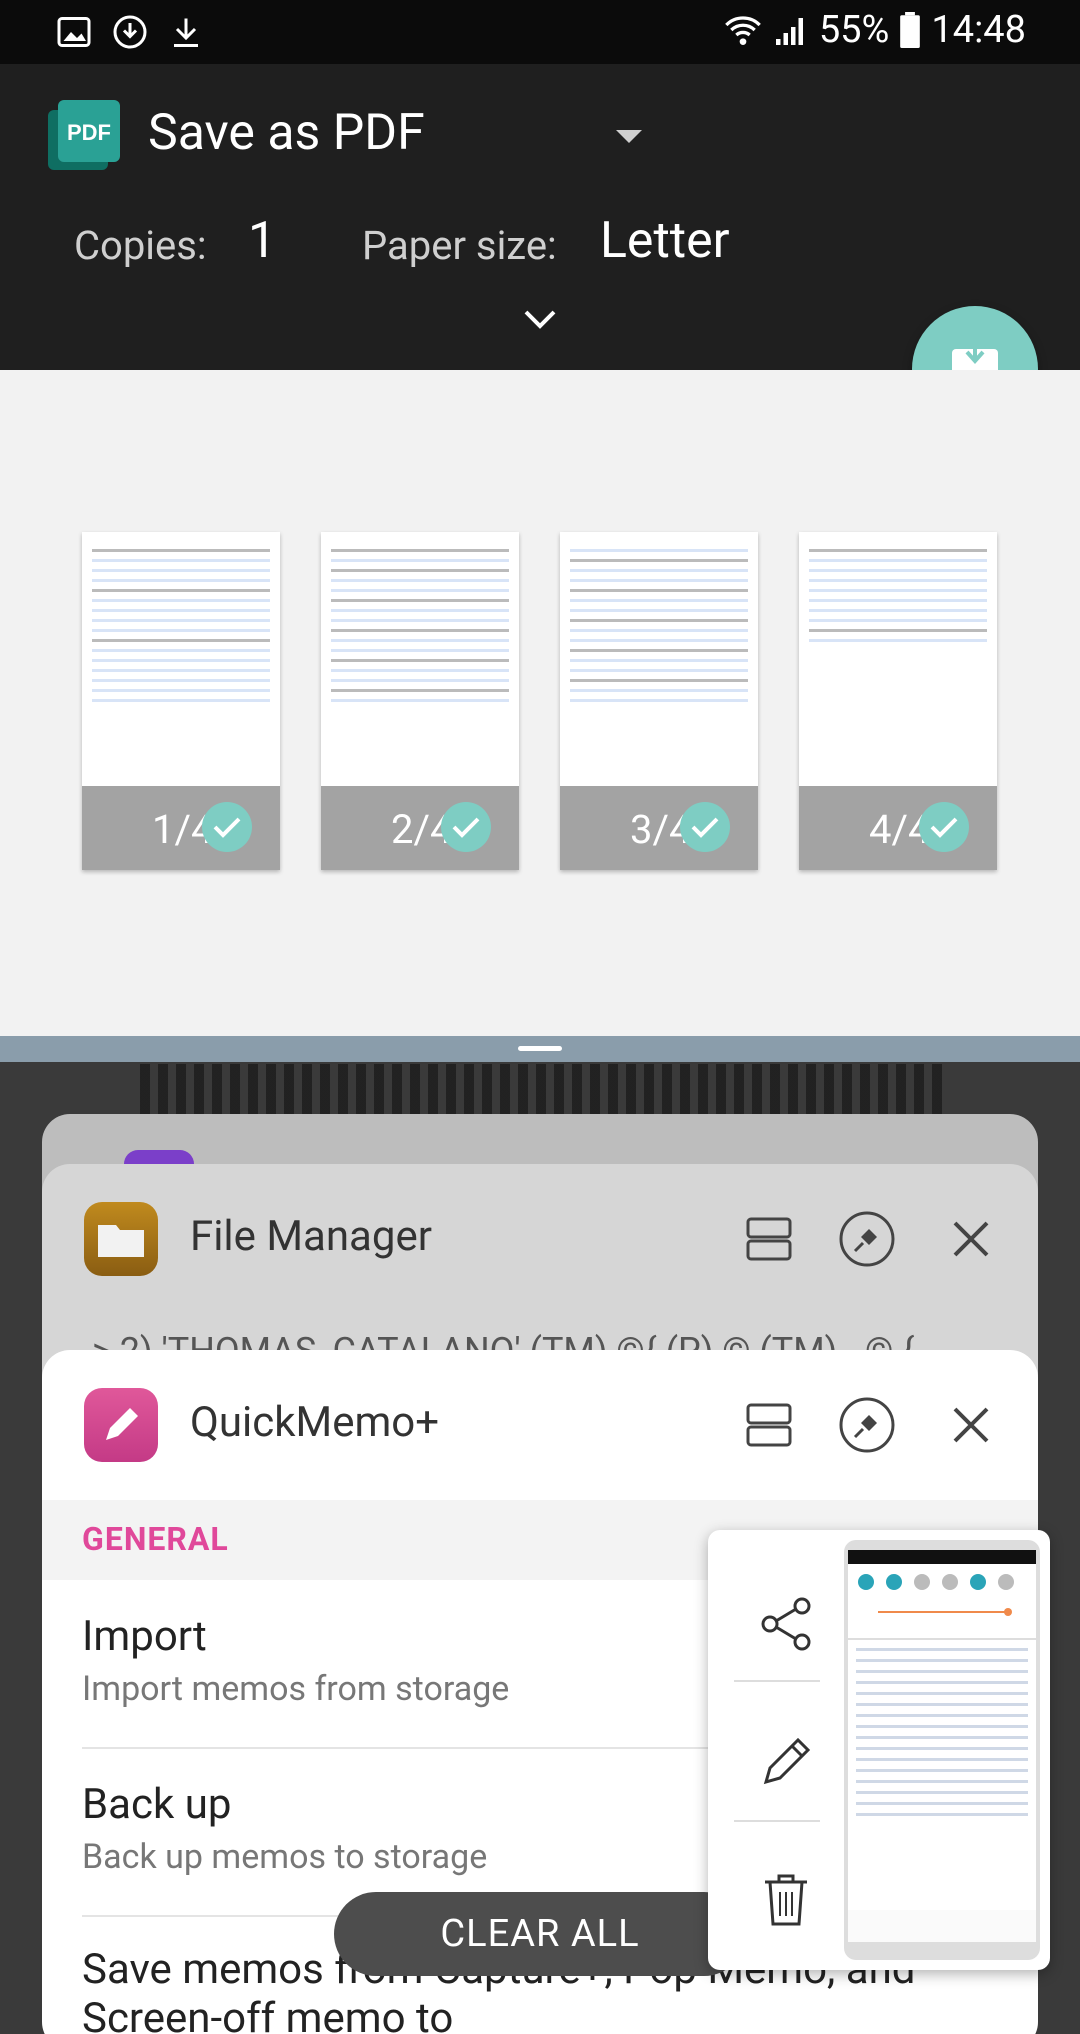 The height and width of the screenshot is (2034, 1080). I want to click on battery-icon, so click(910, 30).